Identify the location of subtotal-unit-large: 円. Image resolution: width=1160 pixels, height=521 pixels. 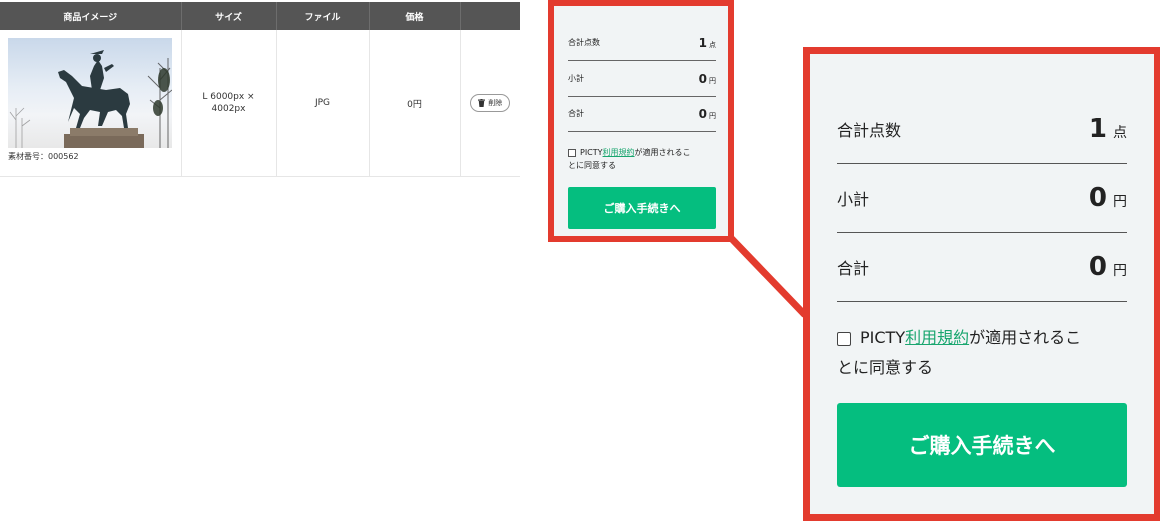
(1120, 202).